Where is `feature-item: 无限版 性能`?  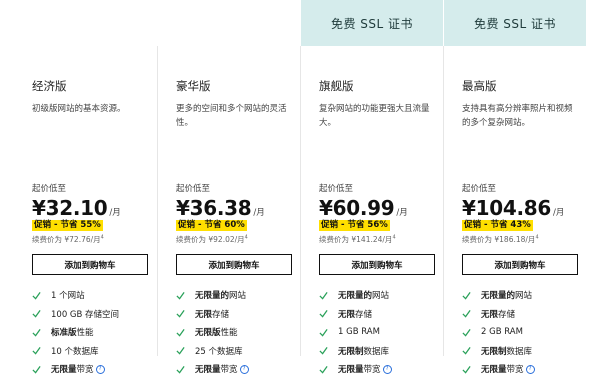
feature-item: 无限版 性能 is located at coordinates (212, 332).